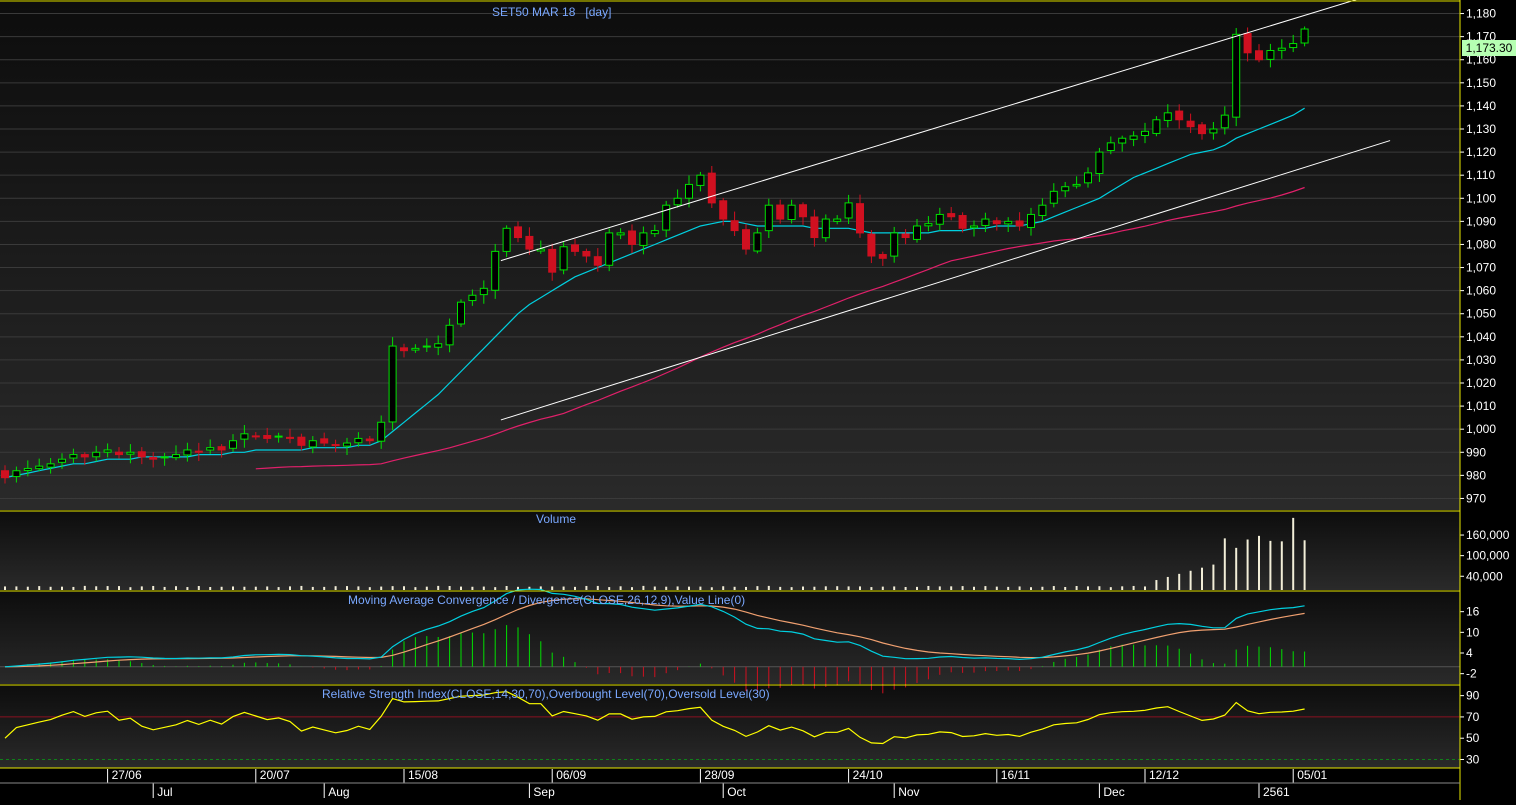 This screenshot has height=805, width=1516. I want to click on x-month-label: Aug, so click(338, 792).